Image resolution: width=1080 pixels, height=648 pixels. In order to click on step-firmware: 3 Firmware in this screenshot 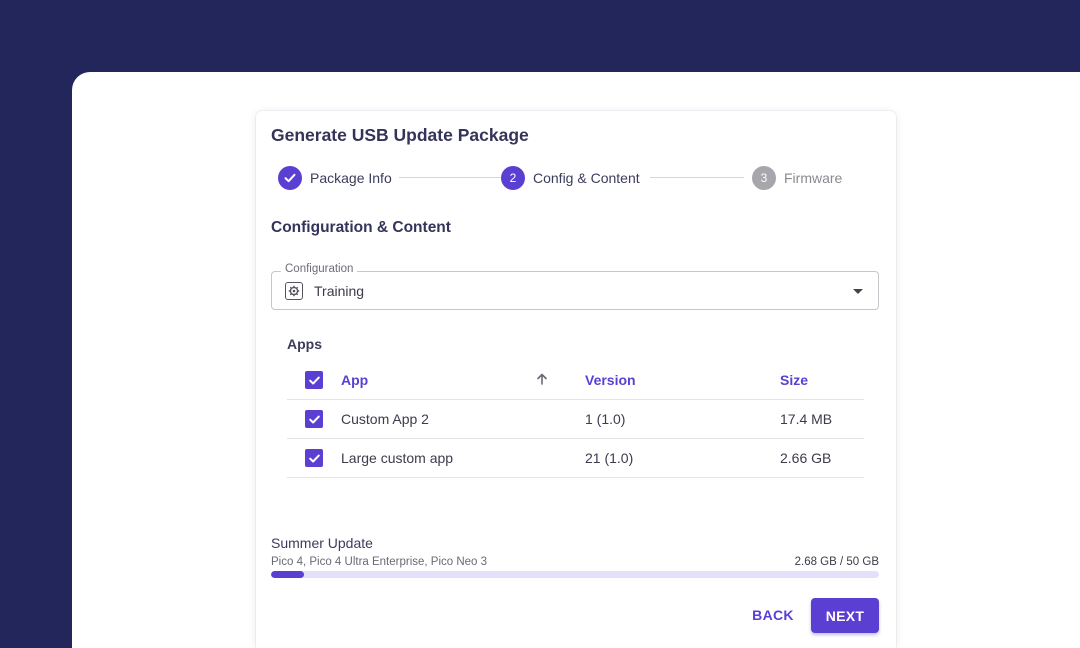, I will do `click(797, 178)`.